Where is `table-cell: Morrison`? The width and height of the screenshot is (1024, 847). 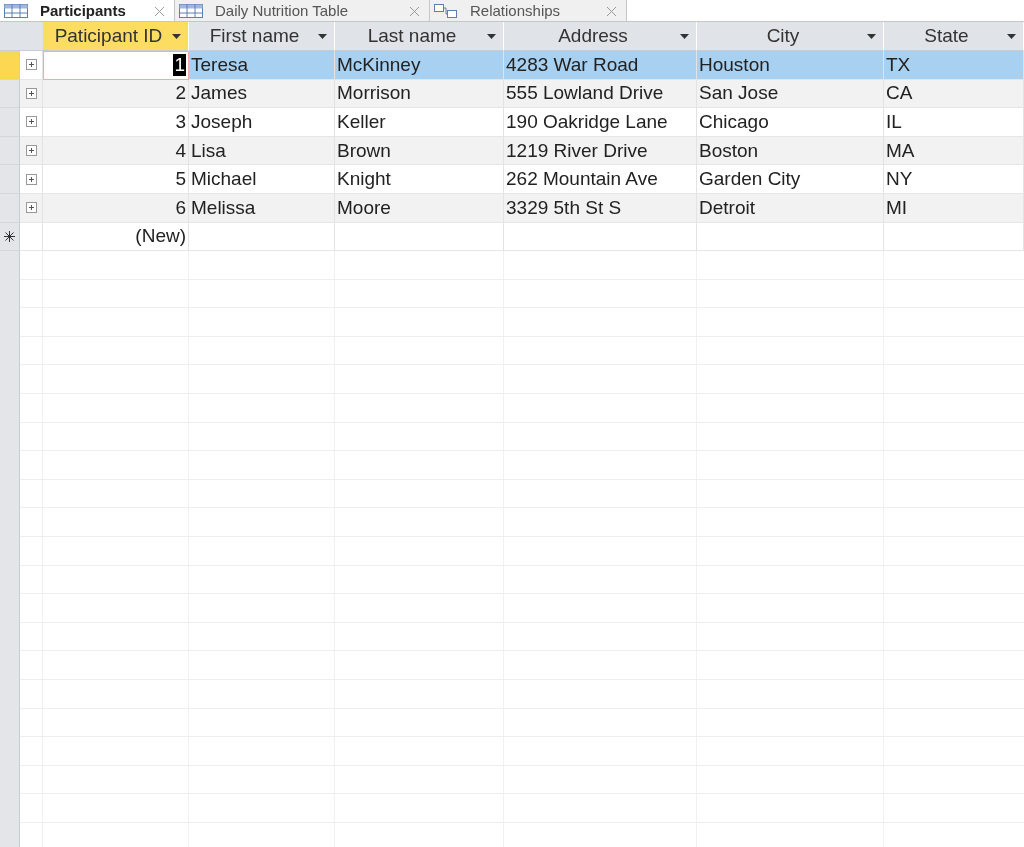
table-cell: Morrison is located at coordinates (419, 94).